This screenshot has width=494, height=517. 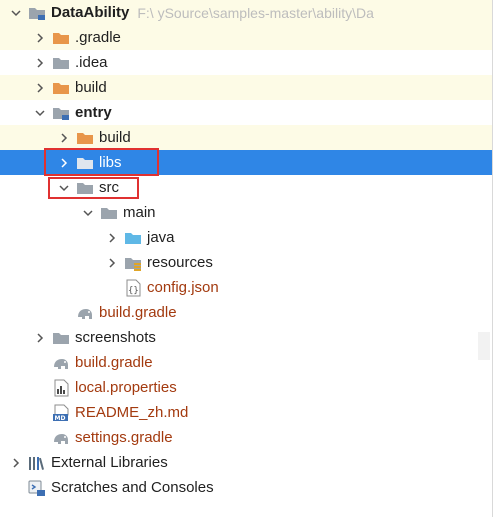 What do you see at coordinates (161, 237) in the screenshot?
I see `tree-item-label: java` at bounding box center [161, 237].